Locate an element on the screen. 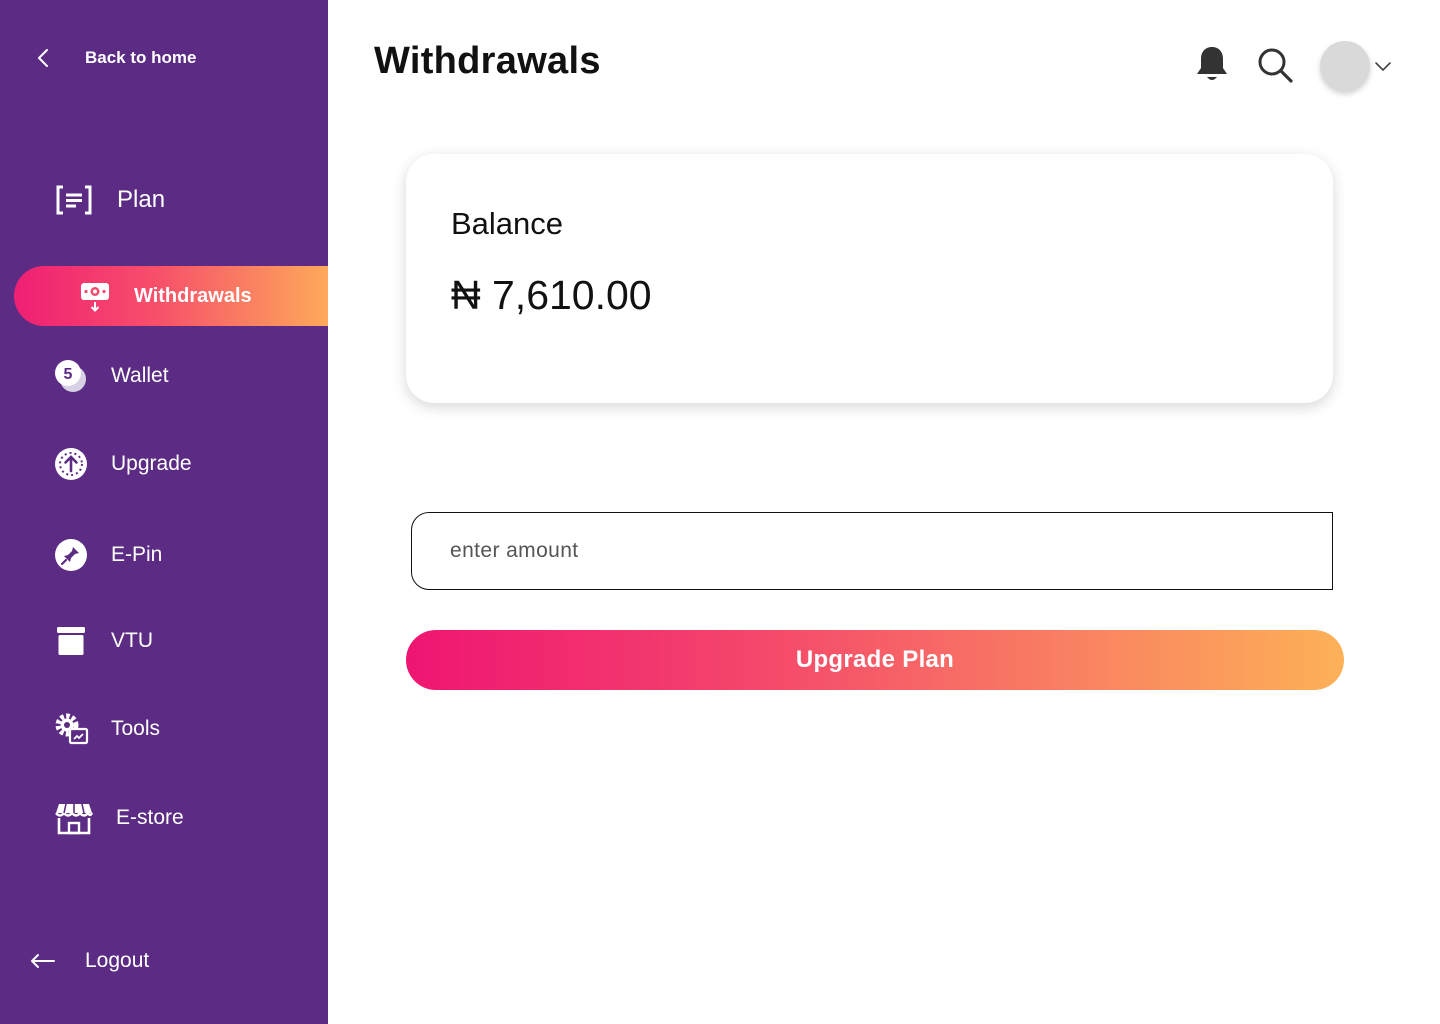  sidebar-item-vtu-label: VTU is located at coordinates (132, 640).